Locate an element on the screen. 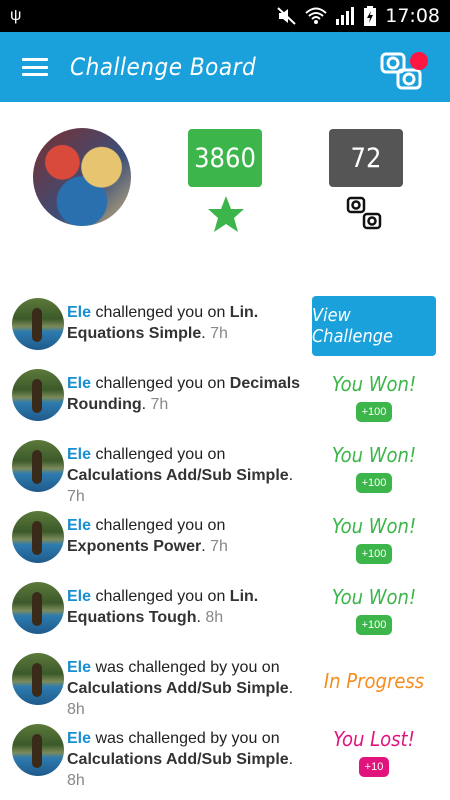 The image size is (450, 800). clock: 17:08 is located at coordinates (412, 16).